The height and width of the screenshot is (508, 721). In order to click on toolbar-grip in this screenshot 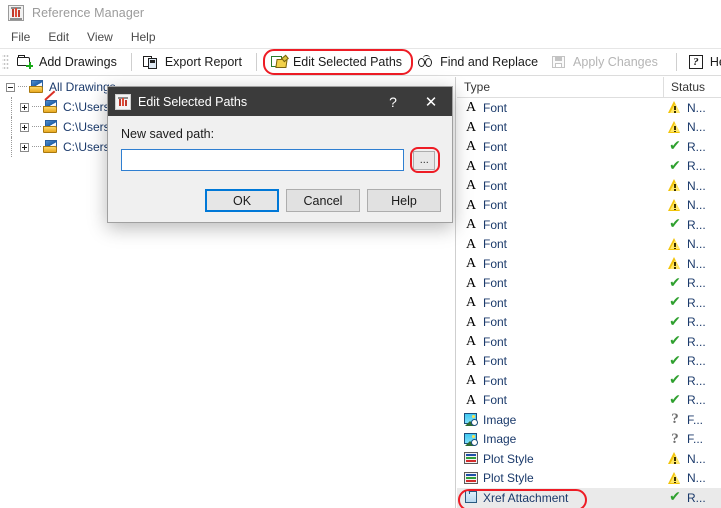, I will do `click(5, 62)`.